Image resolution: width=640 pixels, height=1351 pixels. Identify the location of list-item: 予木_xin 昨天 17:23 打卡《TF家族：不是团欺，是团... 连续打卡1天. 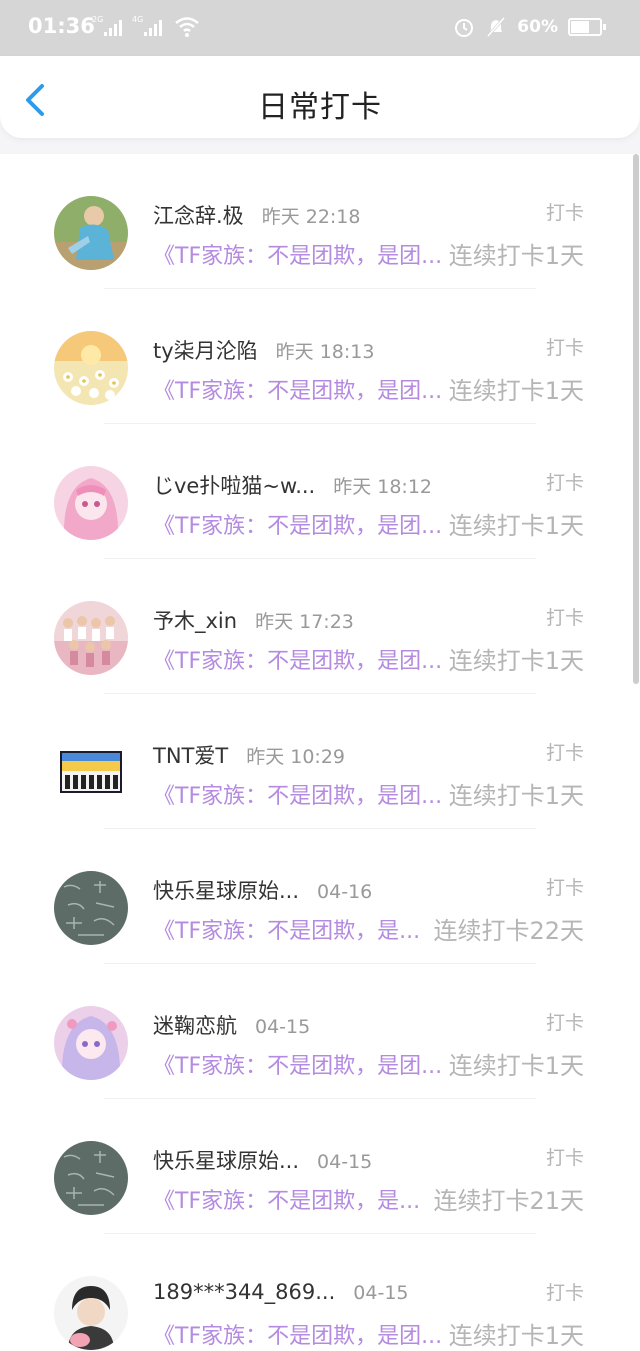
(320, 626).